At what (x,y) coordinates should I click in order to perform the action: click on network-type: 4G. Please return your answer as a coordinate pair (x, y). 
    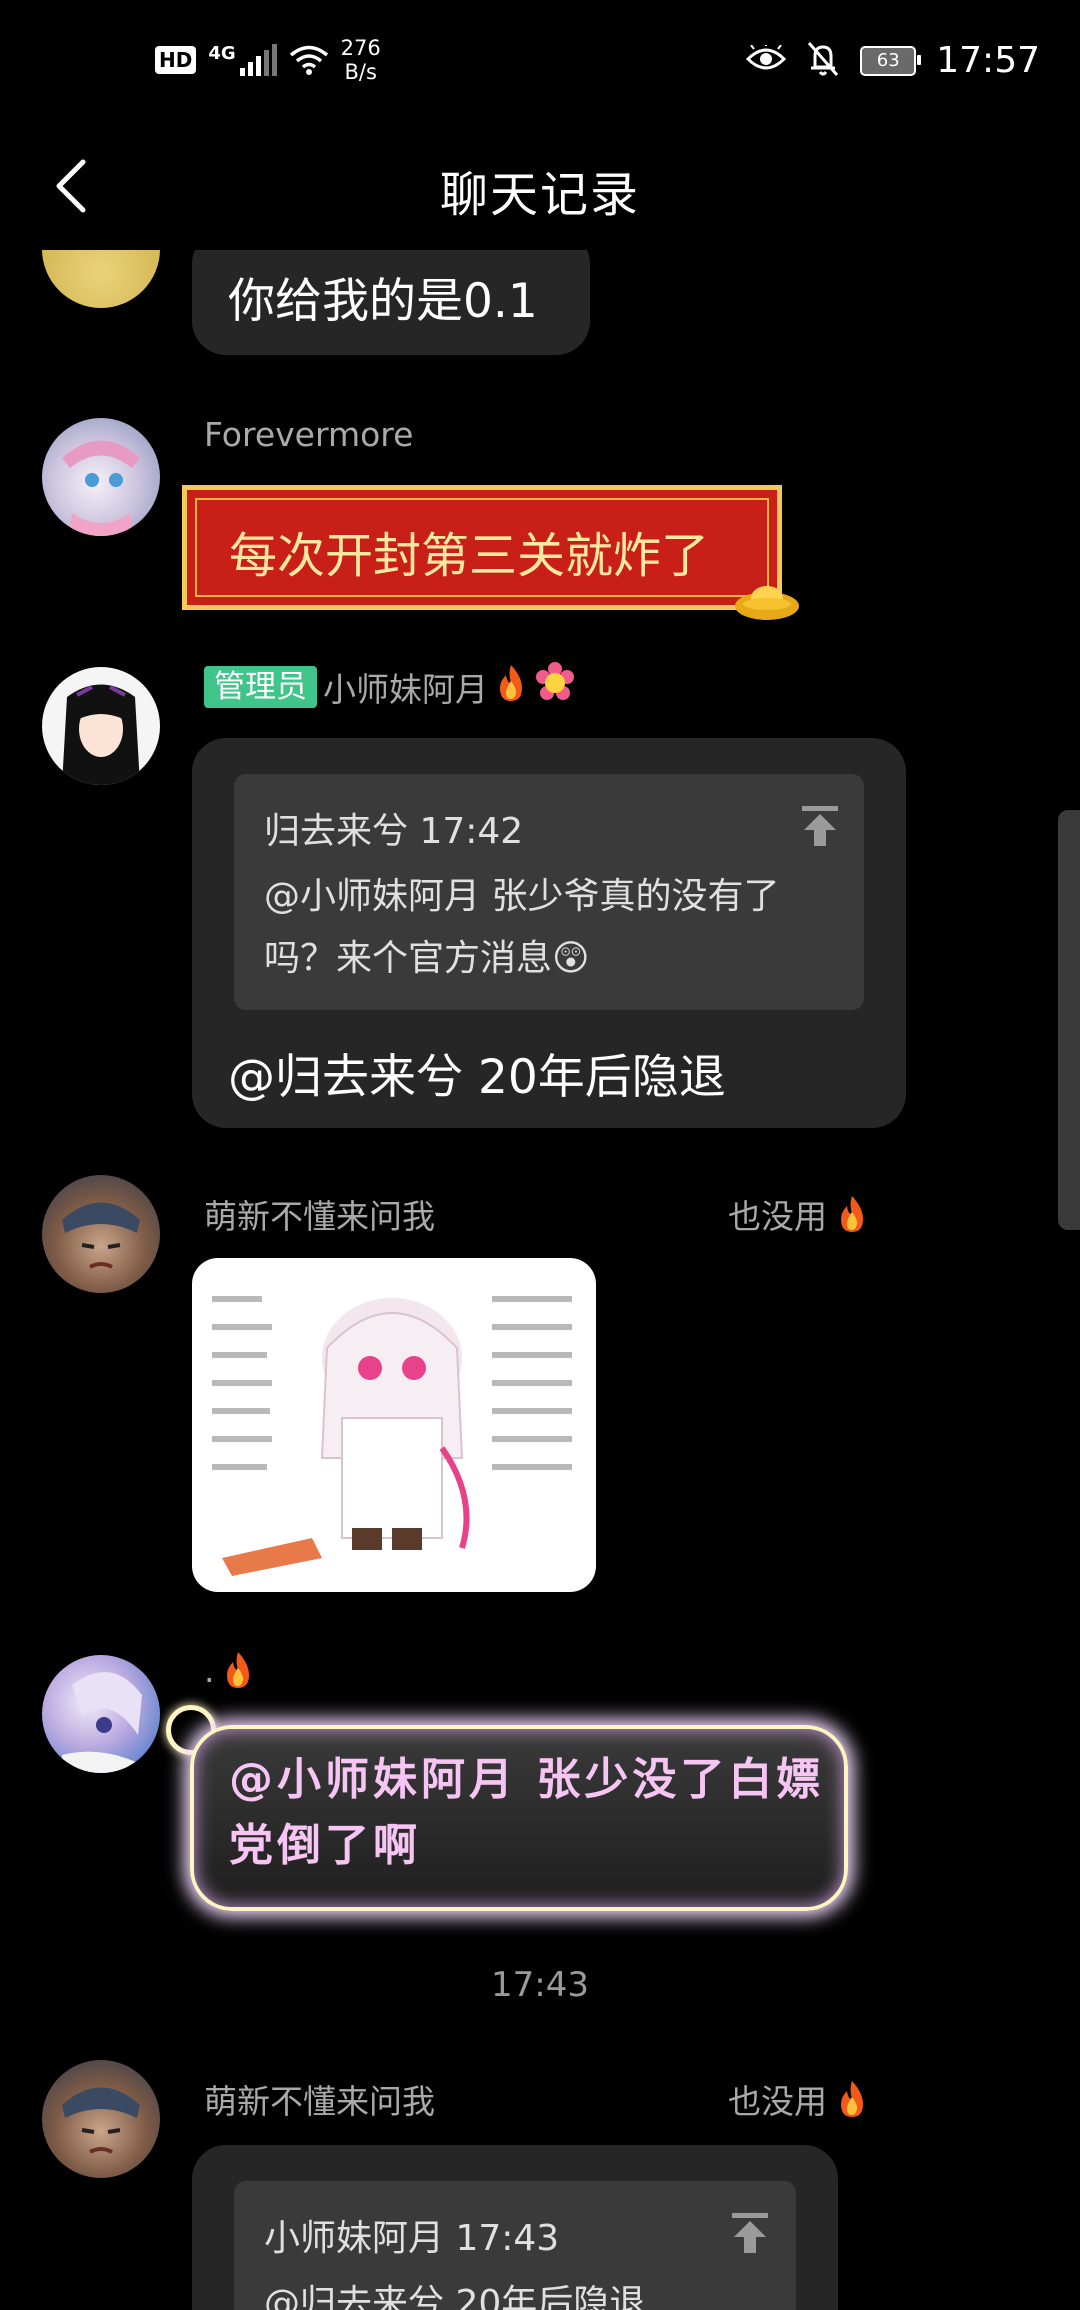
    Looking at the image, I should click on (222, 53).